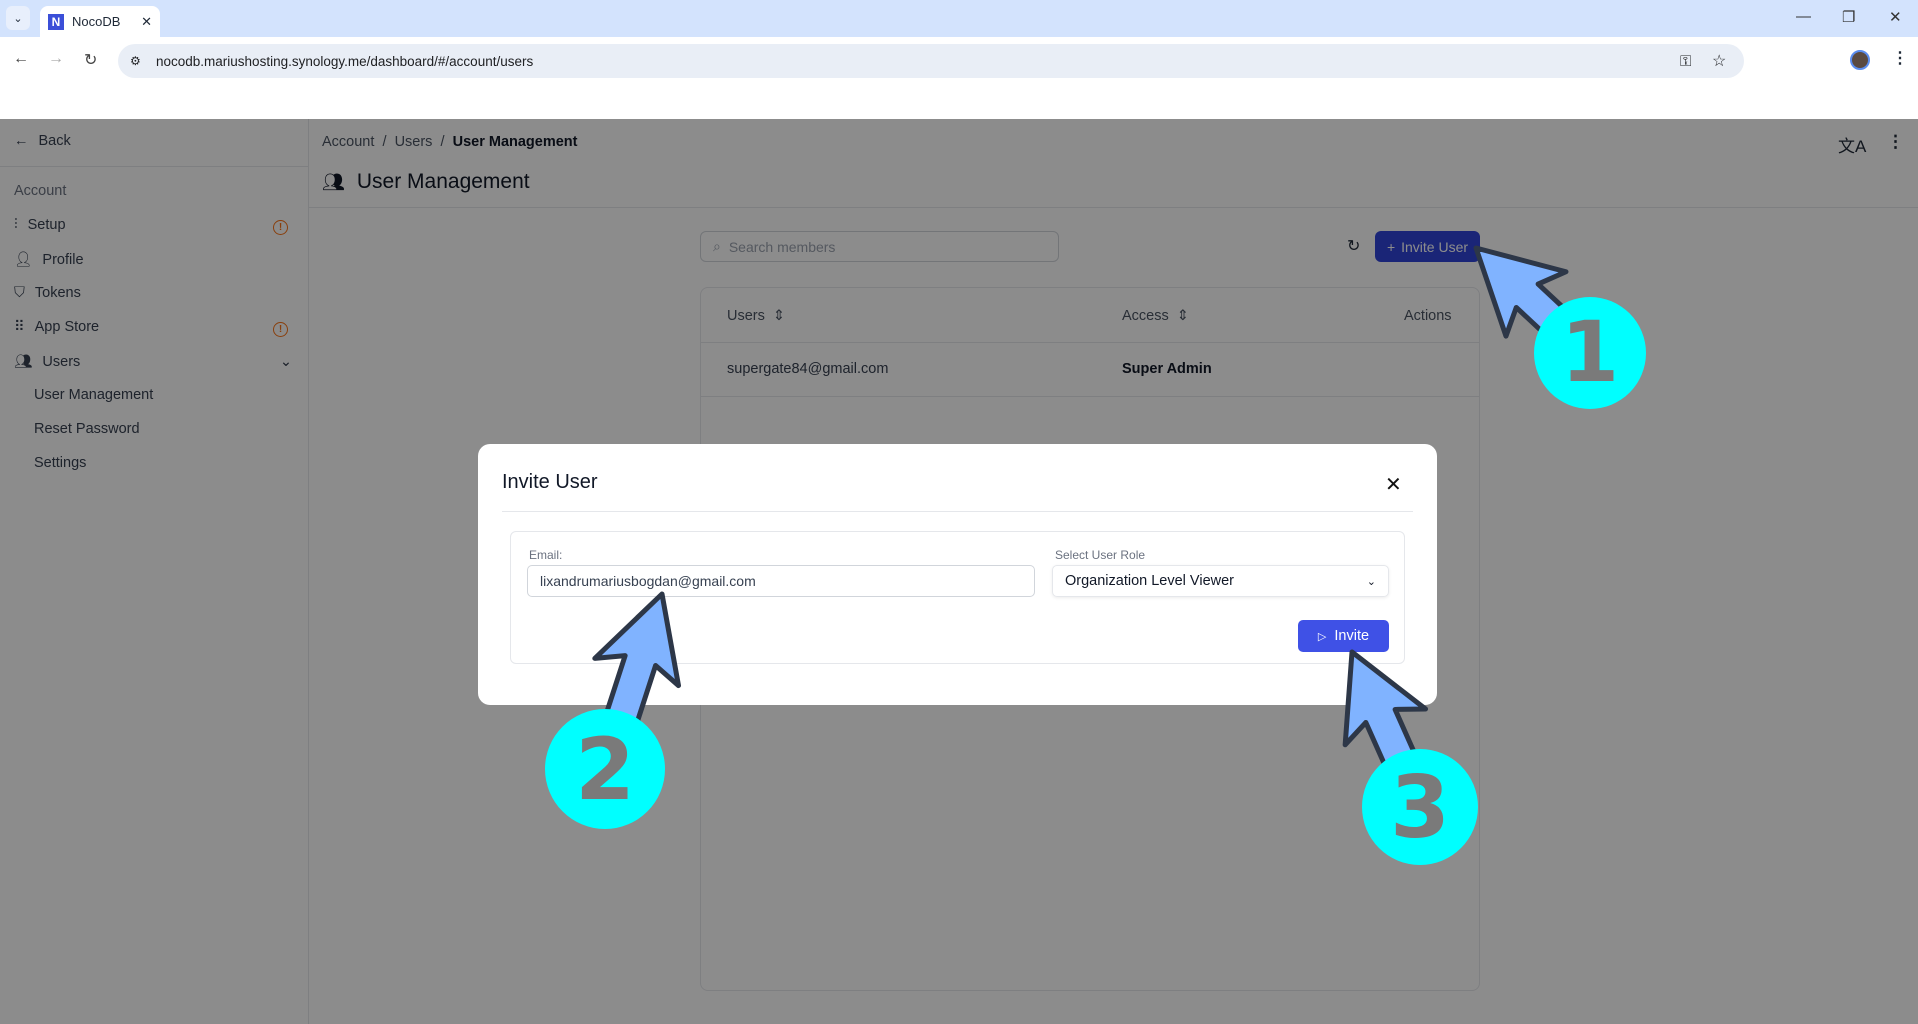 Image resolution: width=1918 pixels, height=1024 pixels. Describe the element at coordinates (546, 555) in the screenshot. I see `email-label: Email:` at that location.